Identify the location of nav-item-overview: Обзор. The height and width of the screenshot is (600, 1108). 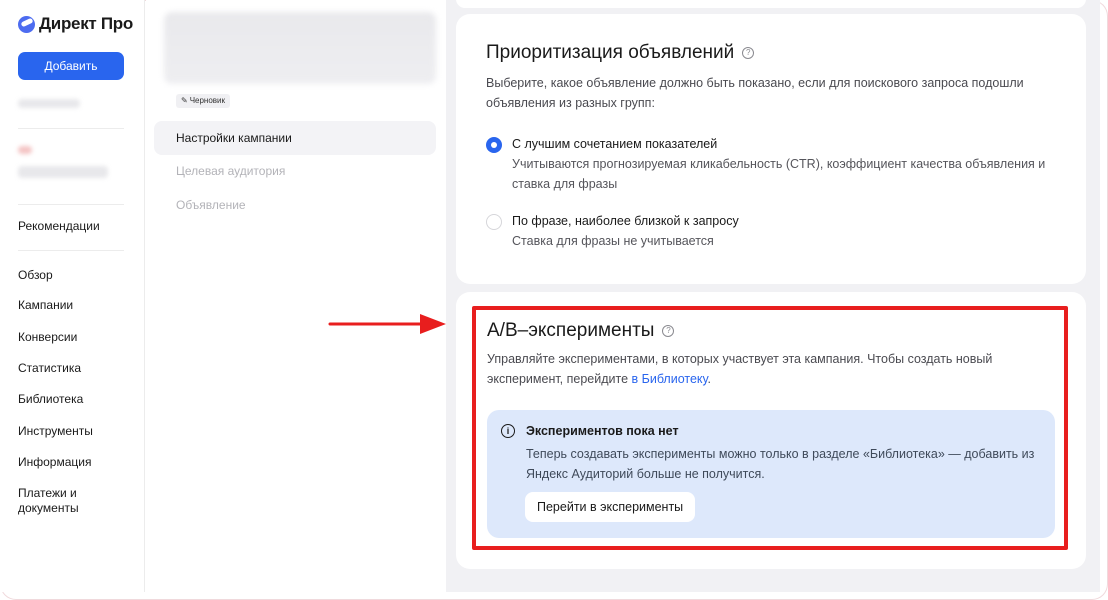
(35, 275).